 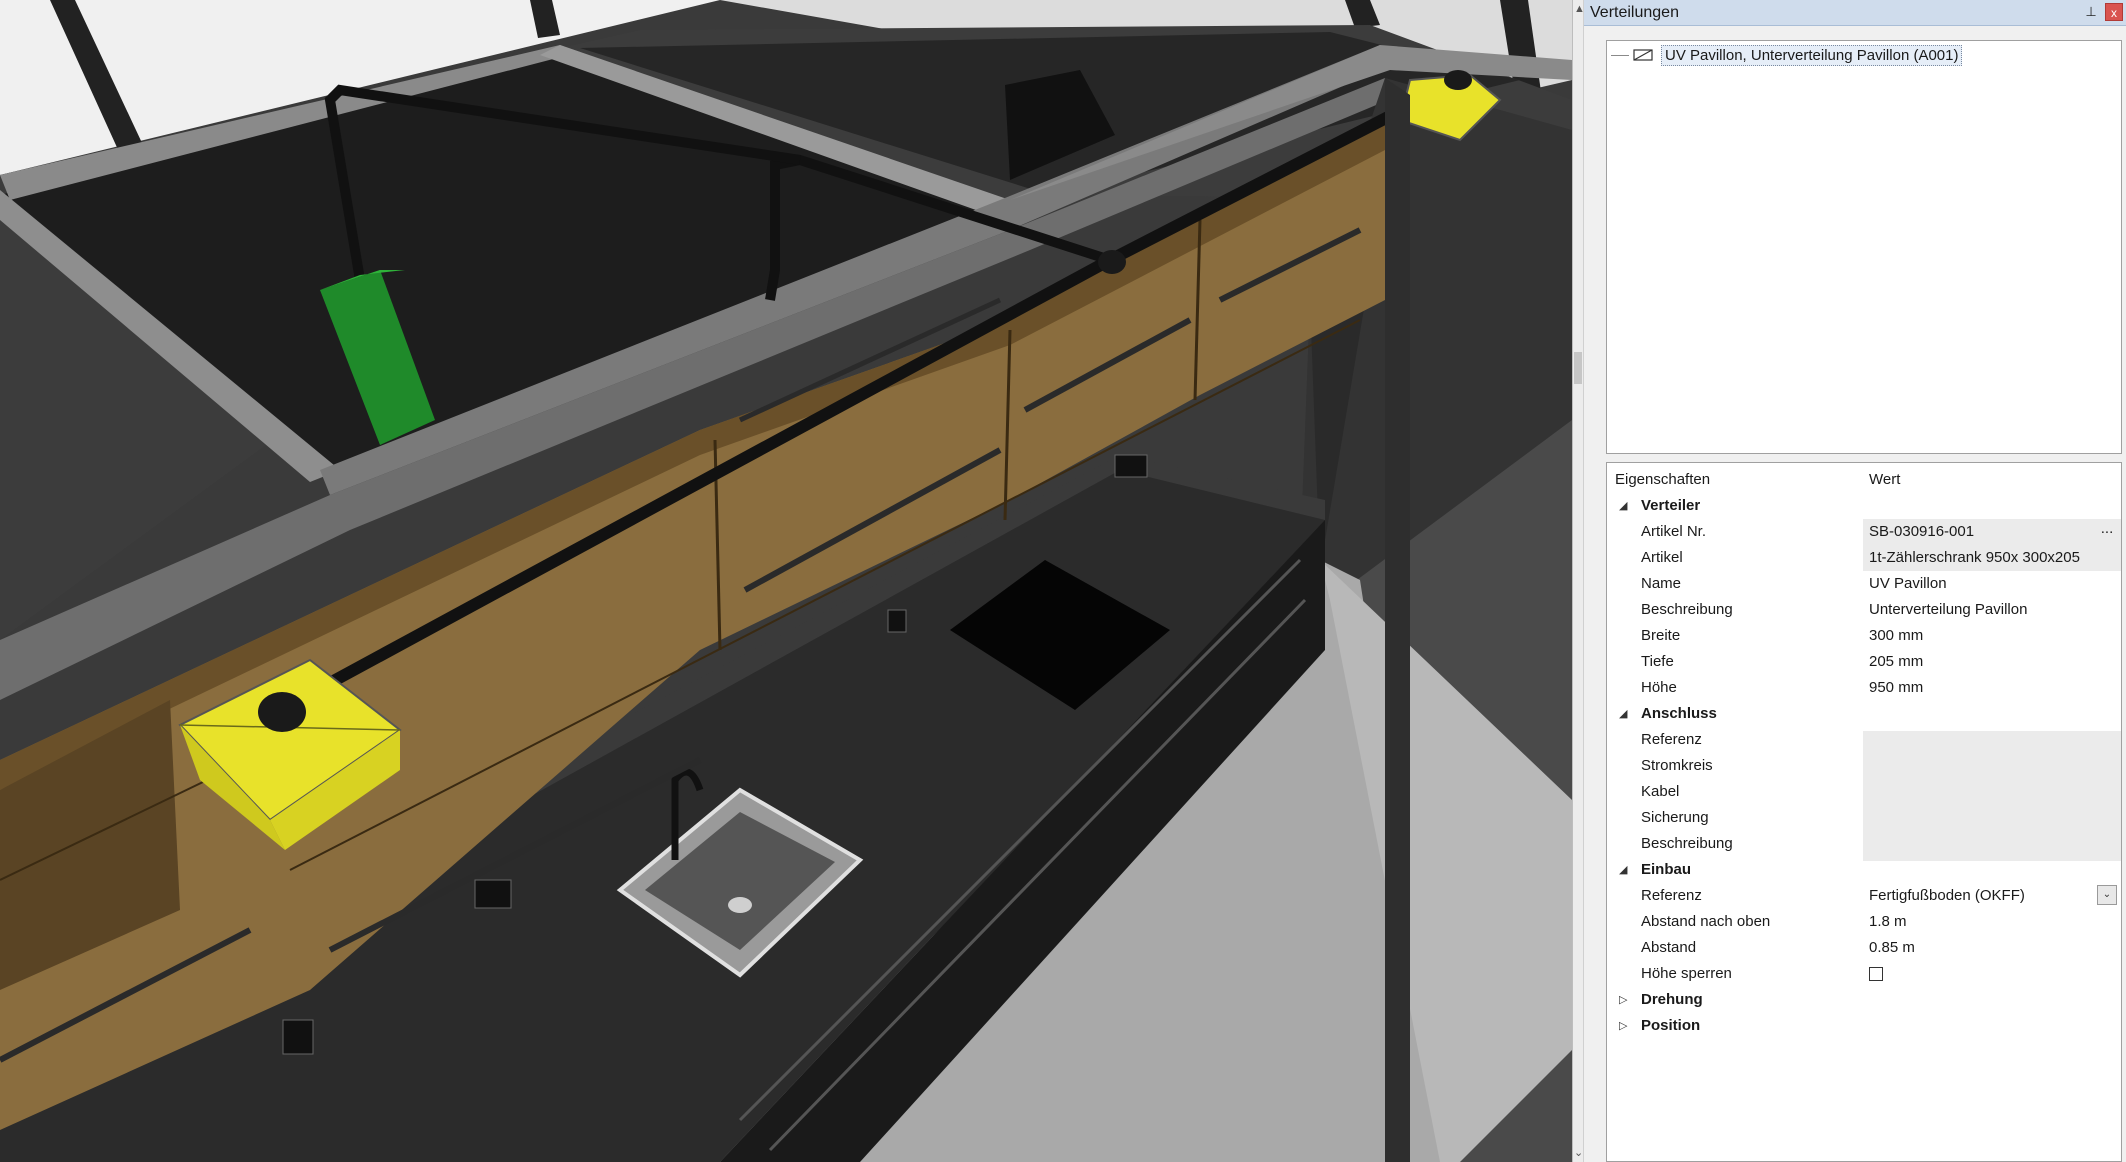 What do you see at coordinates (1864, 688) in the screenshot?
I see `property-row-hoehe: Höhe 950 mm` at bounding box center [1864, 688].